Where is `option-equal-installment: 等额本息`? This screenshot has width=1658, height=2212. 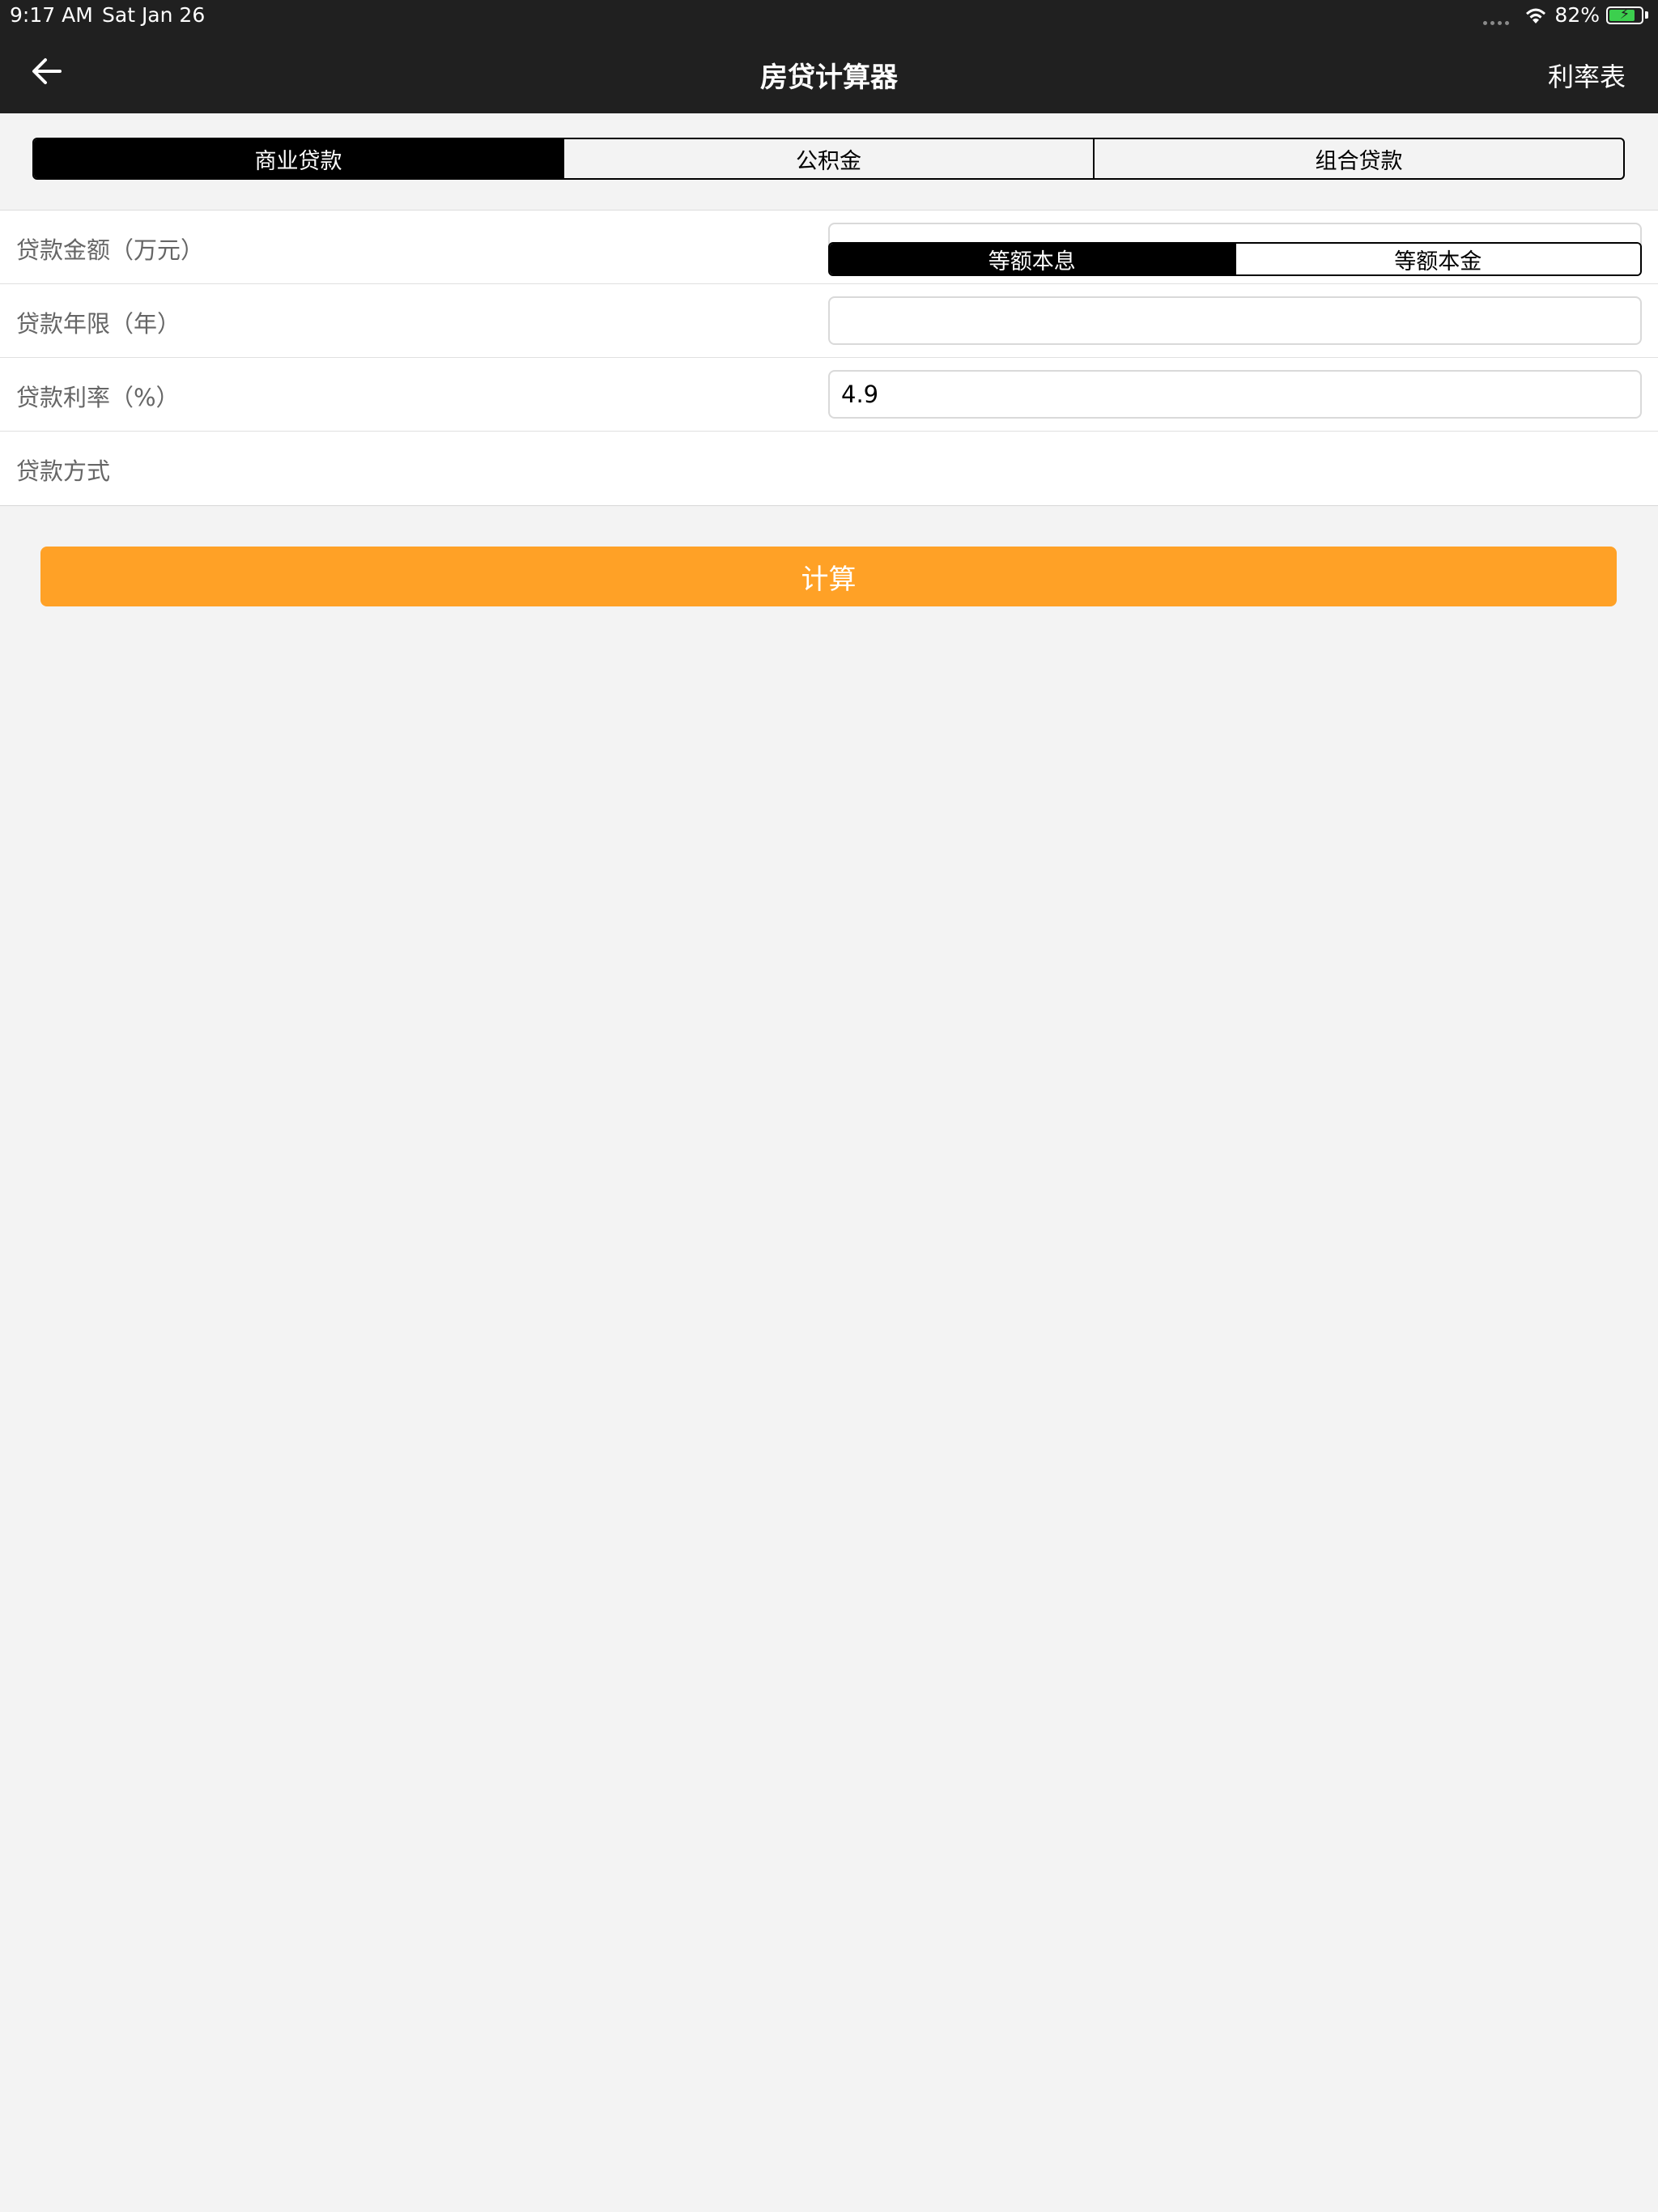 option-equal-installment: 等额本息 is located at coordinates (1033, 259).